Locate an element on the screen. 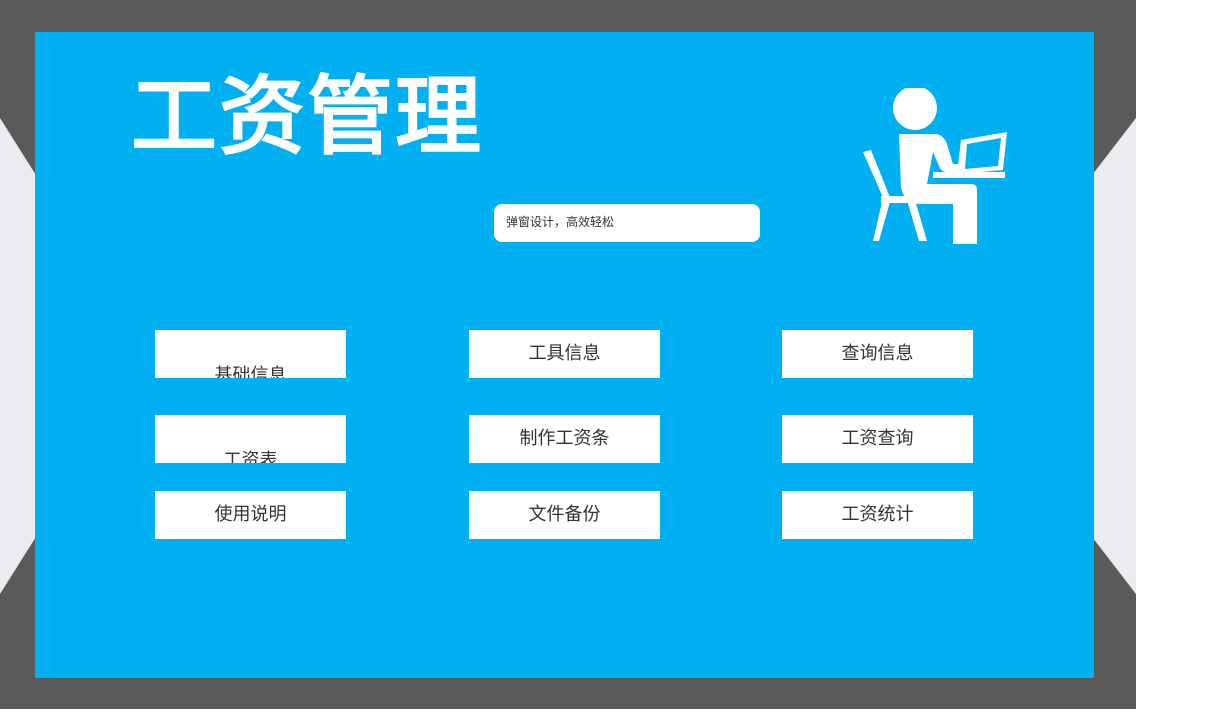 The image size is (1213, 728). make-payslip-button: 制作工资条 is located at coordinates (564, 439).